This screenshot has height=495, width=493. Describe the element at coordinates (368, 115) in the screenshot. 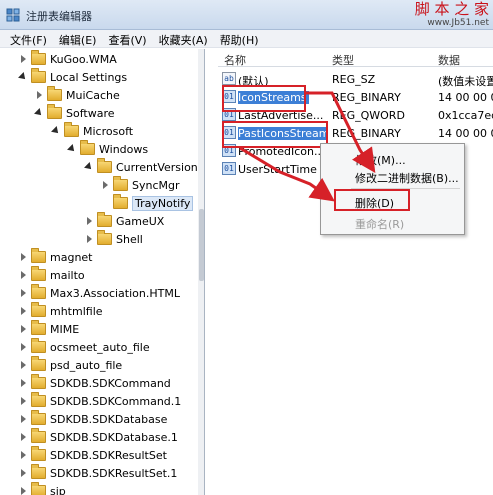

I see `value-type: REG_QWORD` at that location.